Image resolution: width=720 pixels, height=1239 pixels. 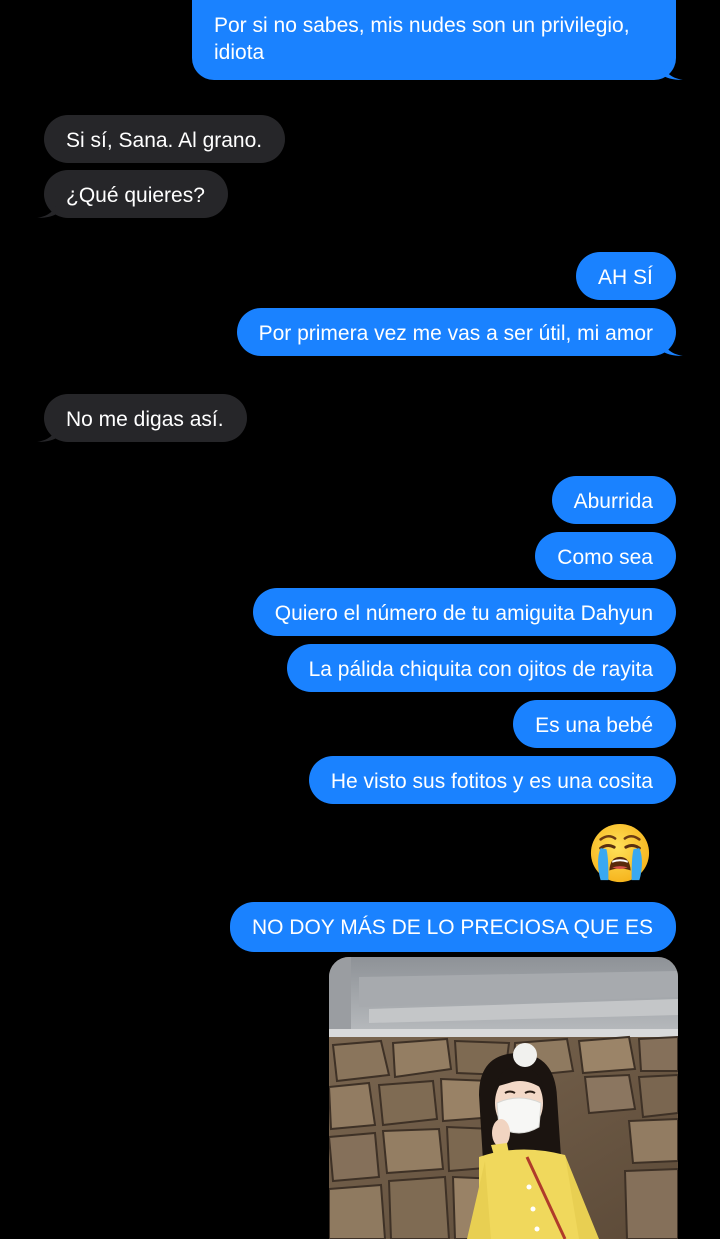 I want to click on message-text: AH SÍ, so click(x=625, y=277).